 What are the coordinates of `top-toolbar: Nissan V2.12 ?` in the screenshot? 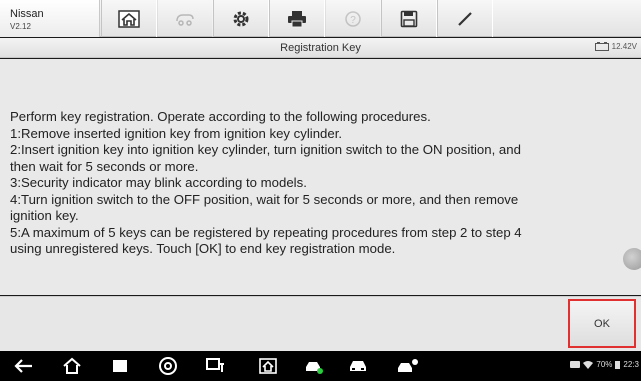 It's located at (320, 18).